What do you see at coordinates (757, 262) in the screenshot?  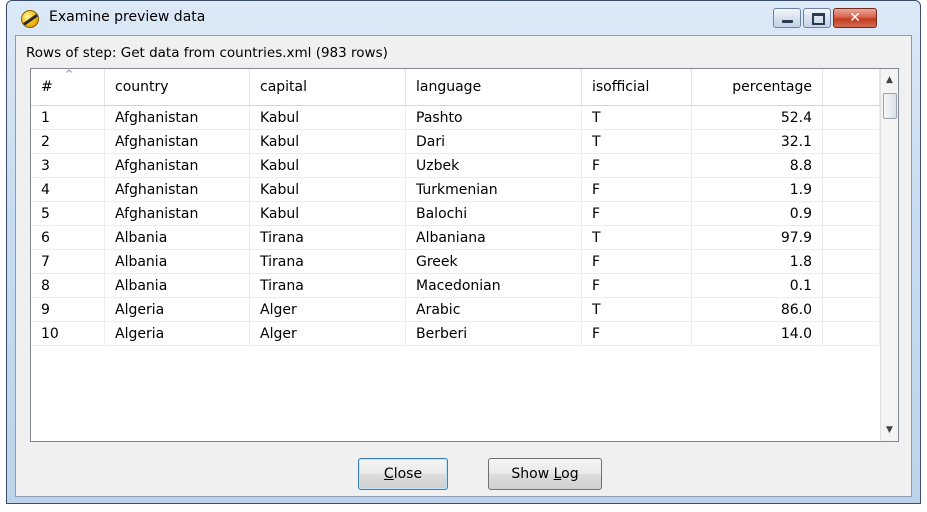 I see `percentage-cell: 1.8` at bounding box center [757, 262].